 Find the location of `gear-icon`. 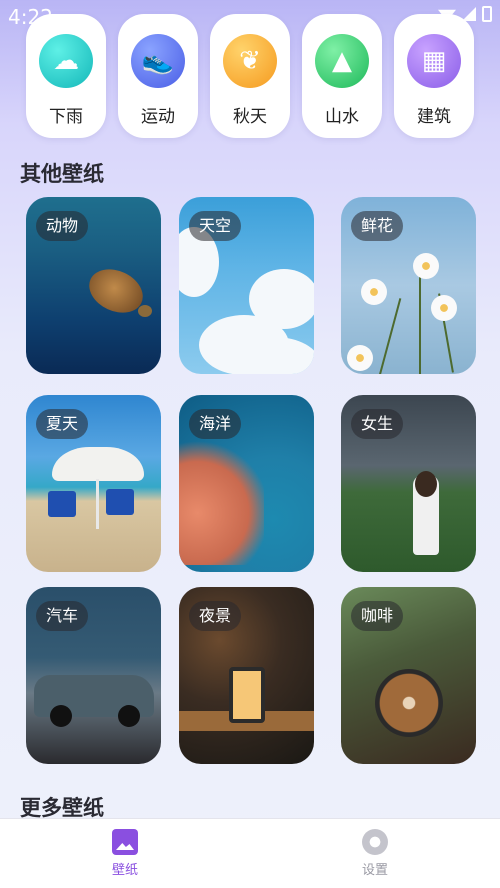

gear-icon is located at coordinates (375, 842).